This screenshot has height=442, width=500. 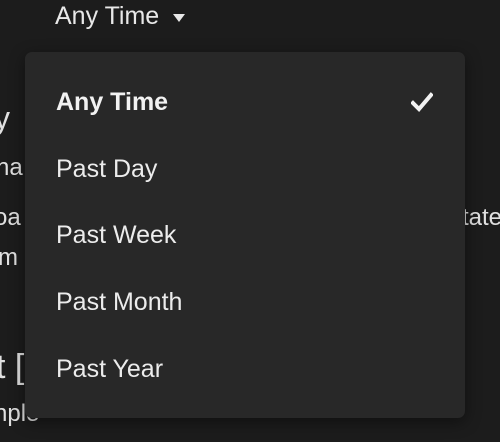 I want to click on menu-item-label: Any Time, so click(x=112, y=101).